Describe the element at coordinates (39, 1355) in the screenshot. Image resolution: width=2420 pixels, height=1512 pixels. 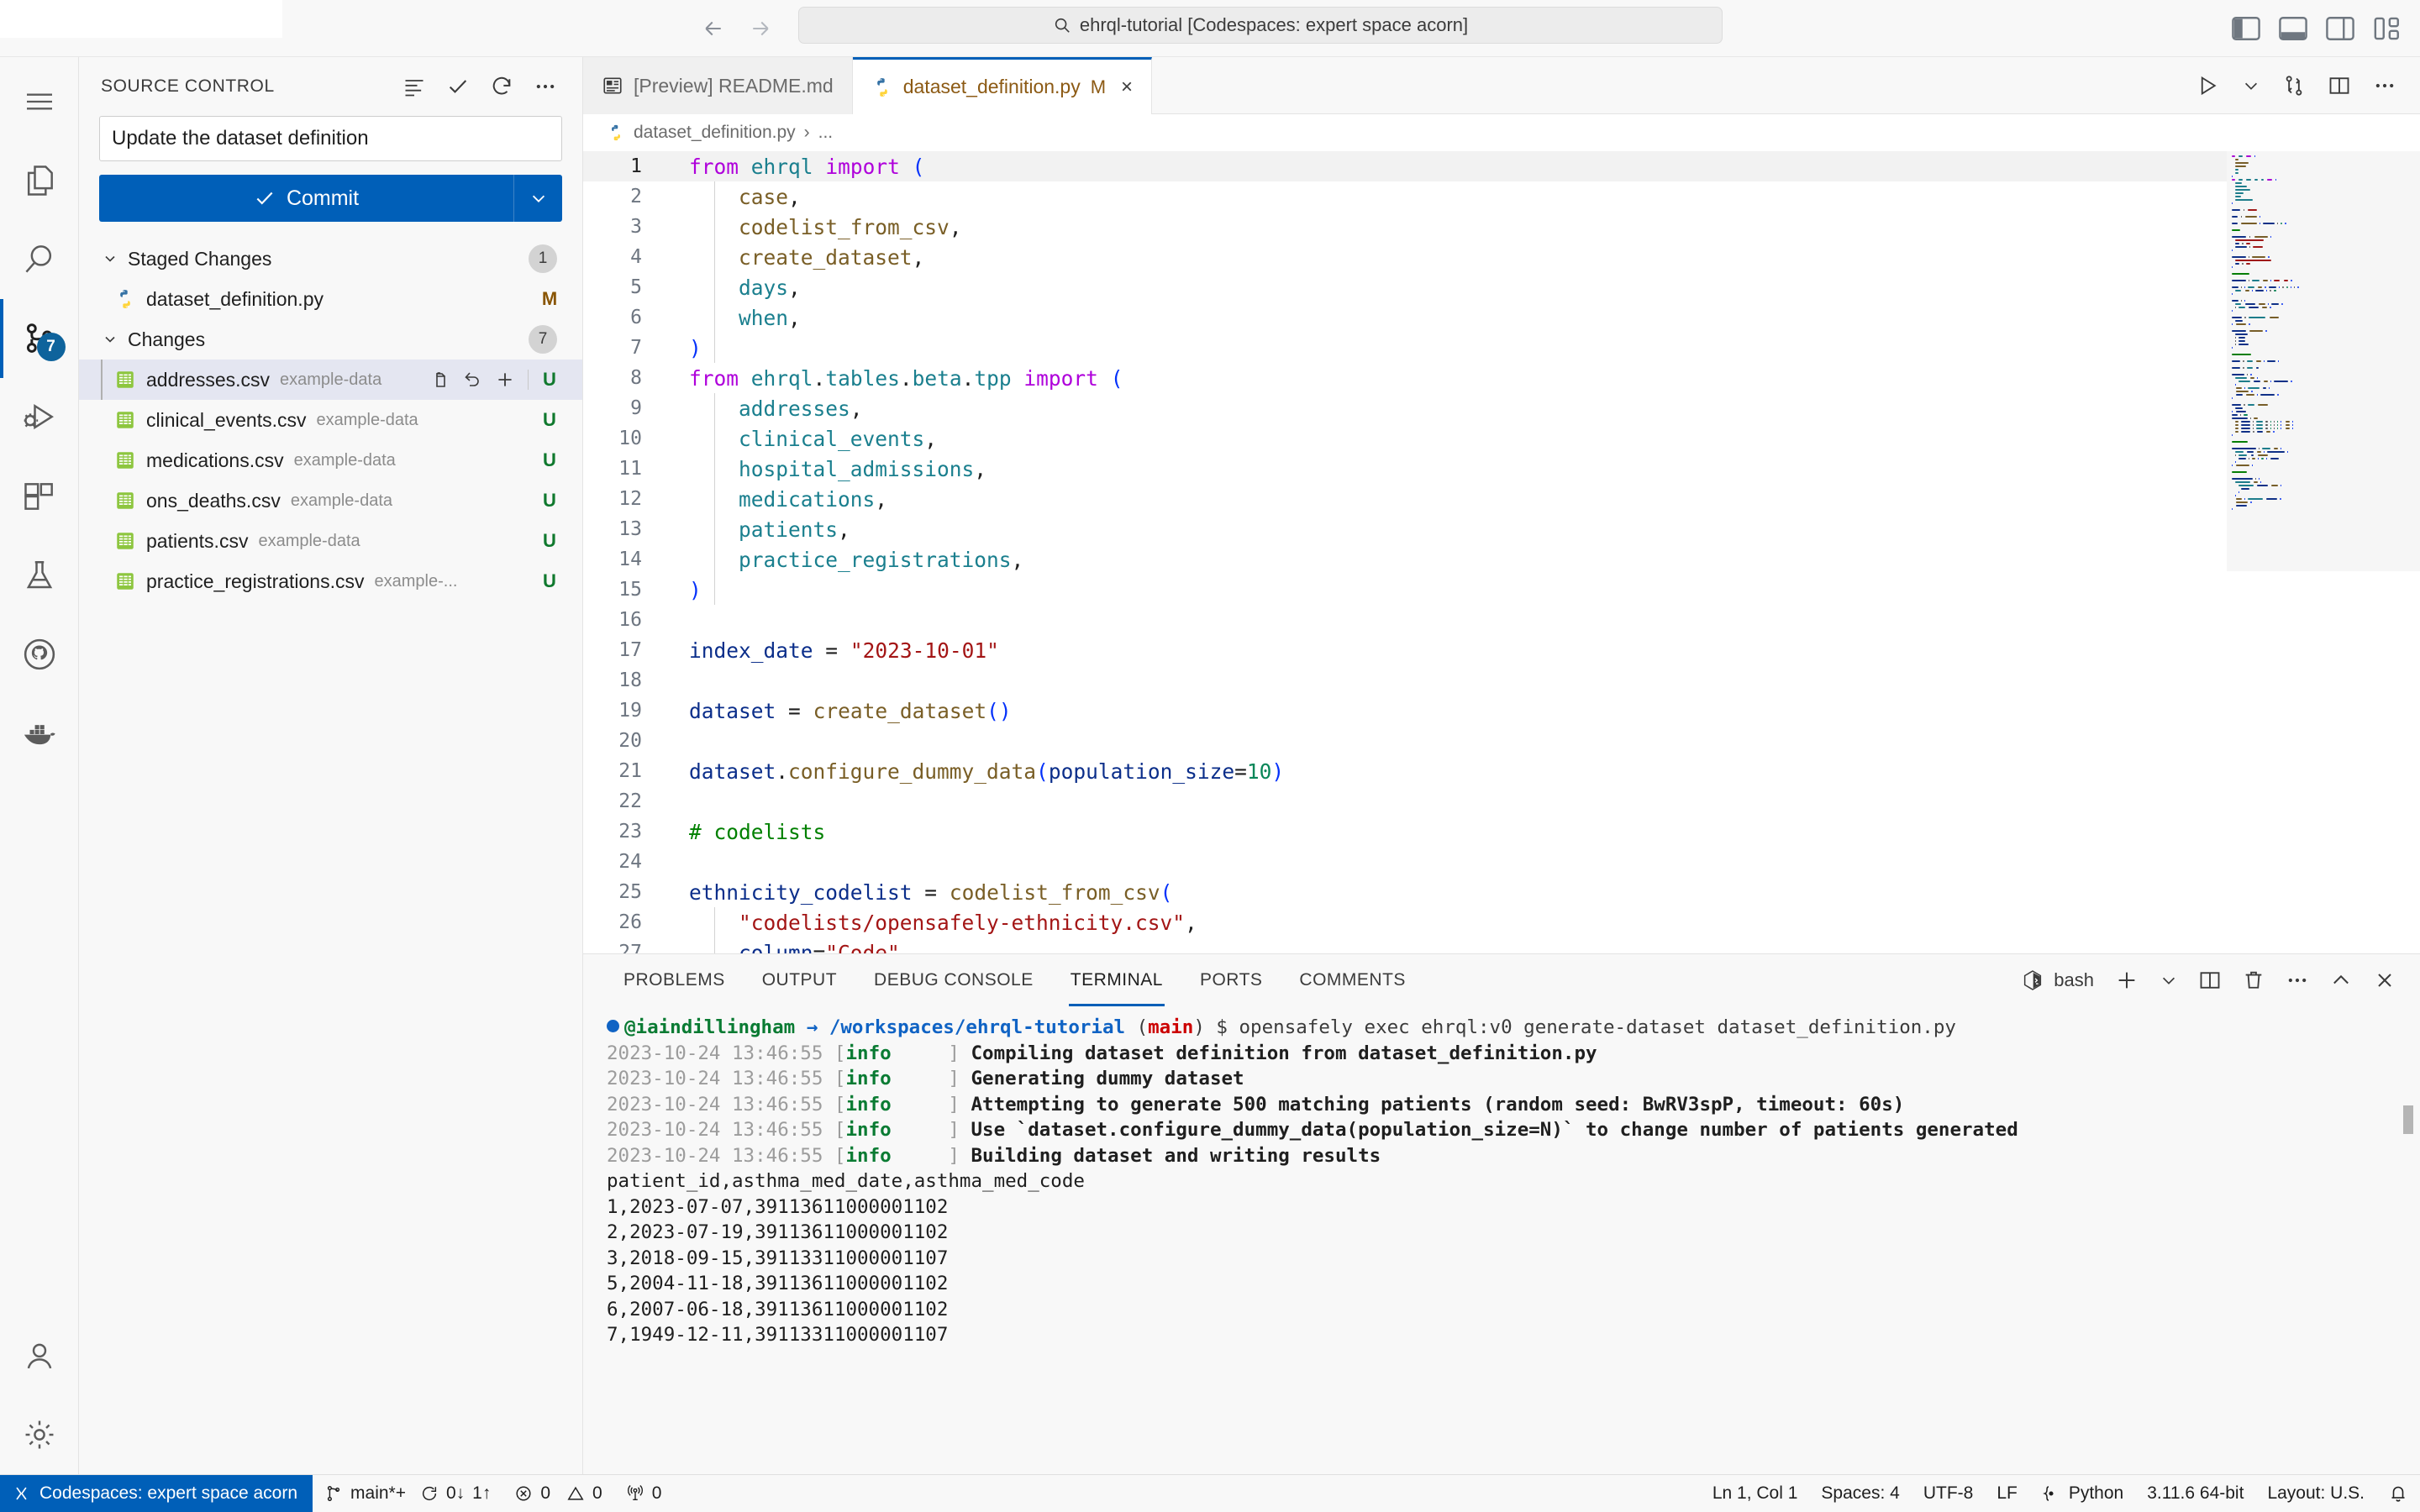
I see `accounts-icon` at that location.